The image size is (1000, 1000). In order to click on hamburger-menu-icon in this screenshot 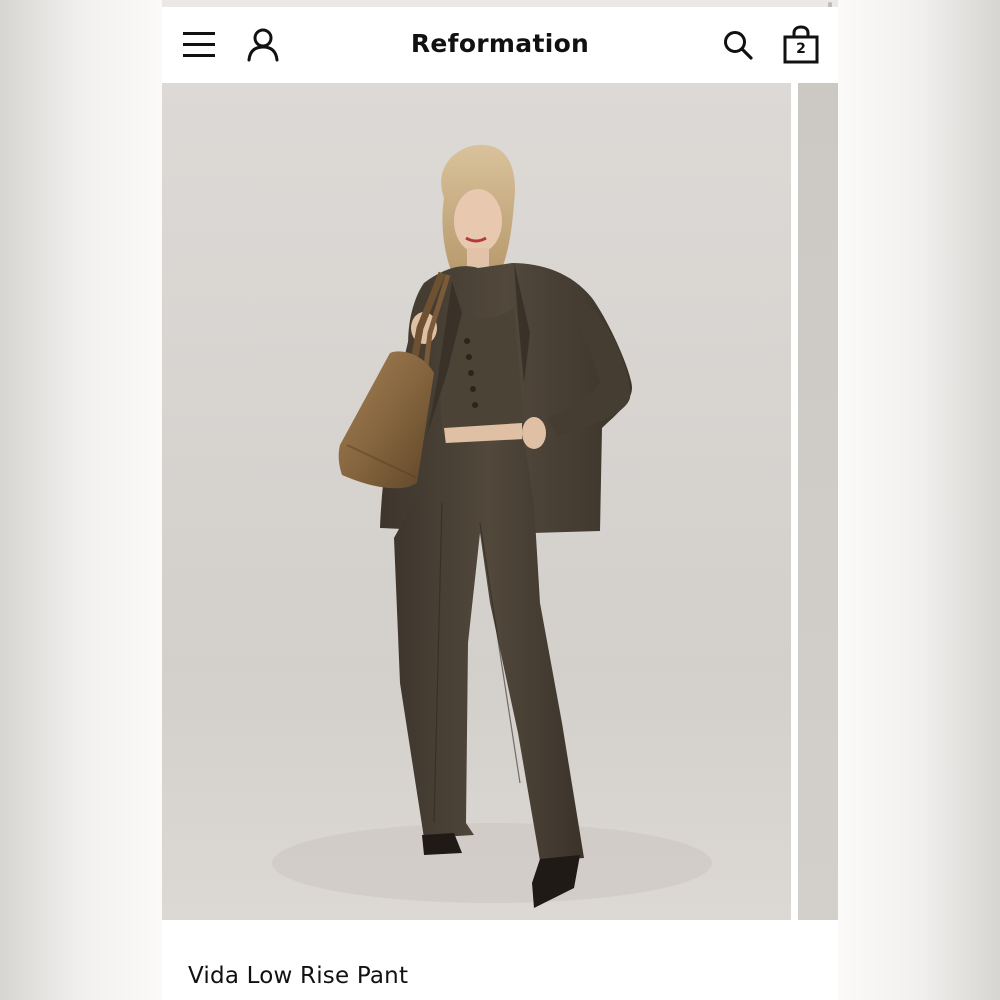, I will do `click(199, 45)`.